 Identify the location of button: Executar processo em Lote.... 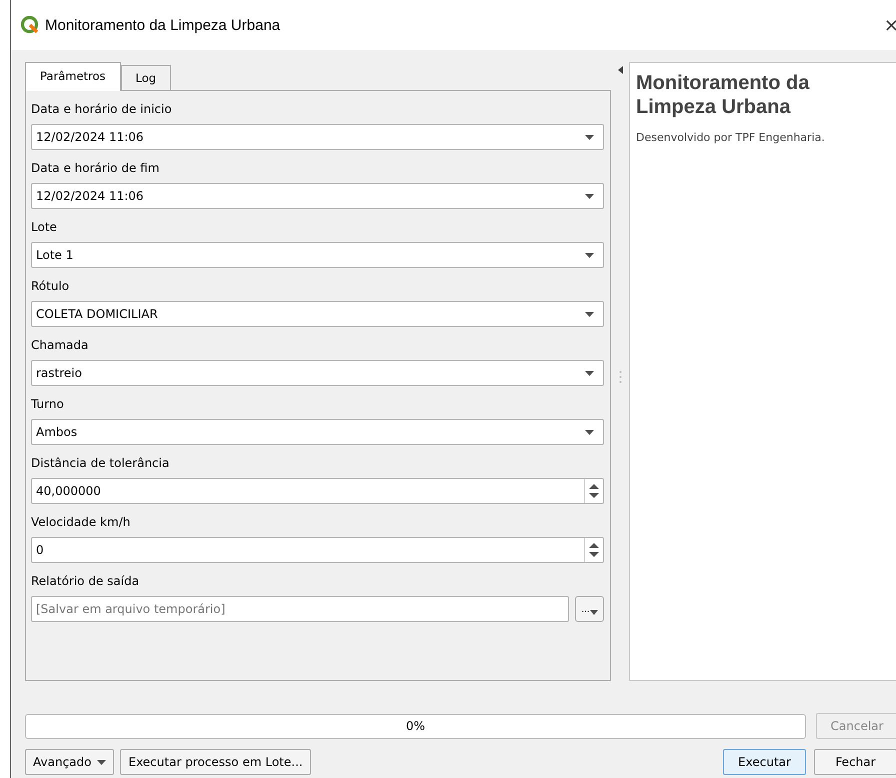
(215, 762).